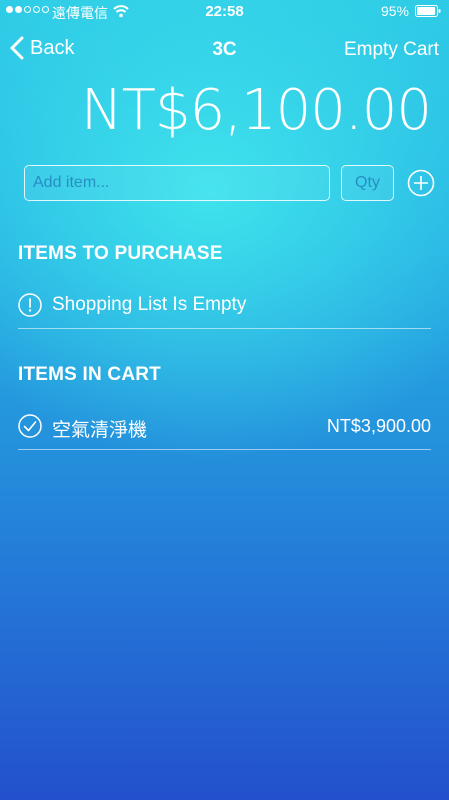  What do you see at coordinates (30, 426) in the screenshot?
I see `checkmark-circle-icon` at bounding box center [30, 426].